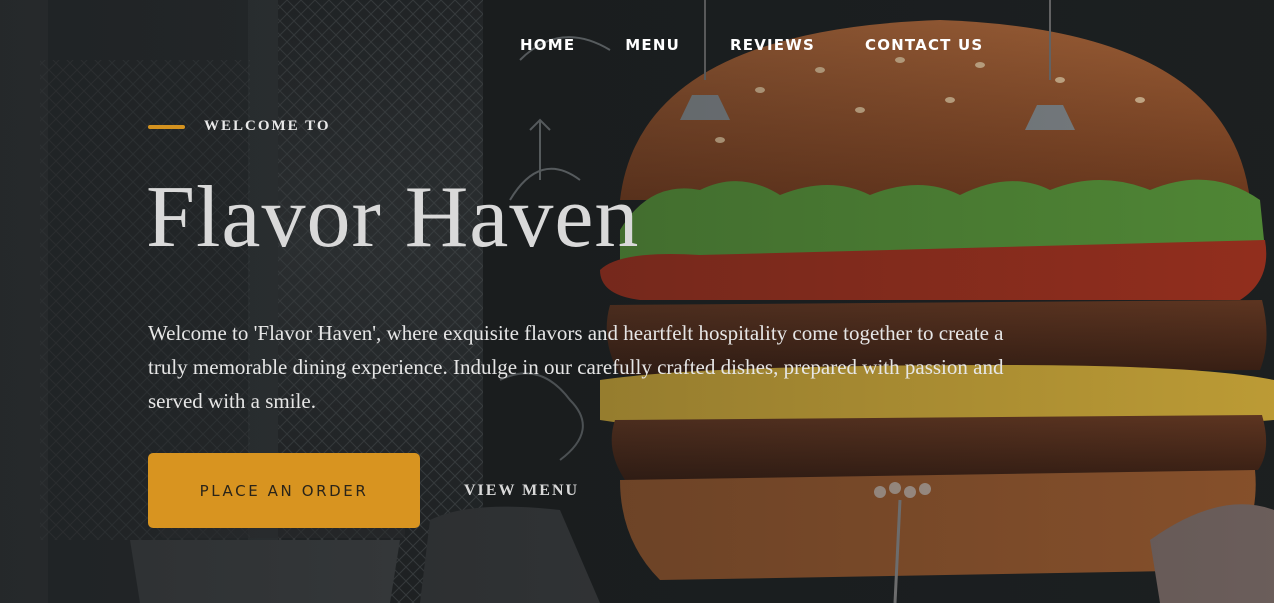 This screenshot has height=603, width=1274. I want to click on nav-menu: MENU, so click(652, 45).